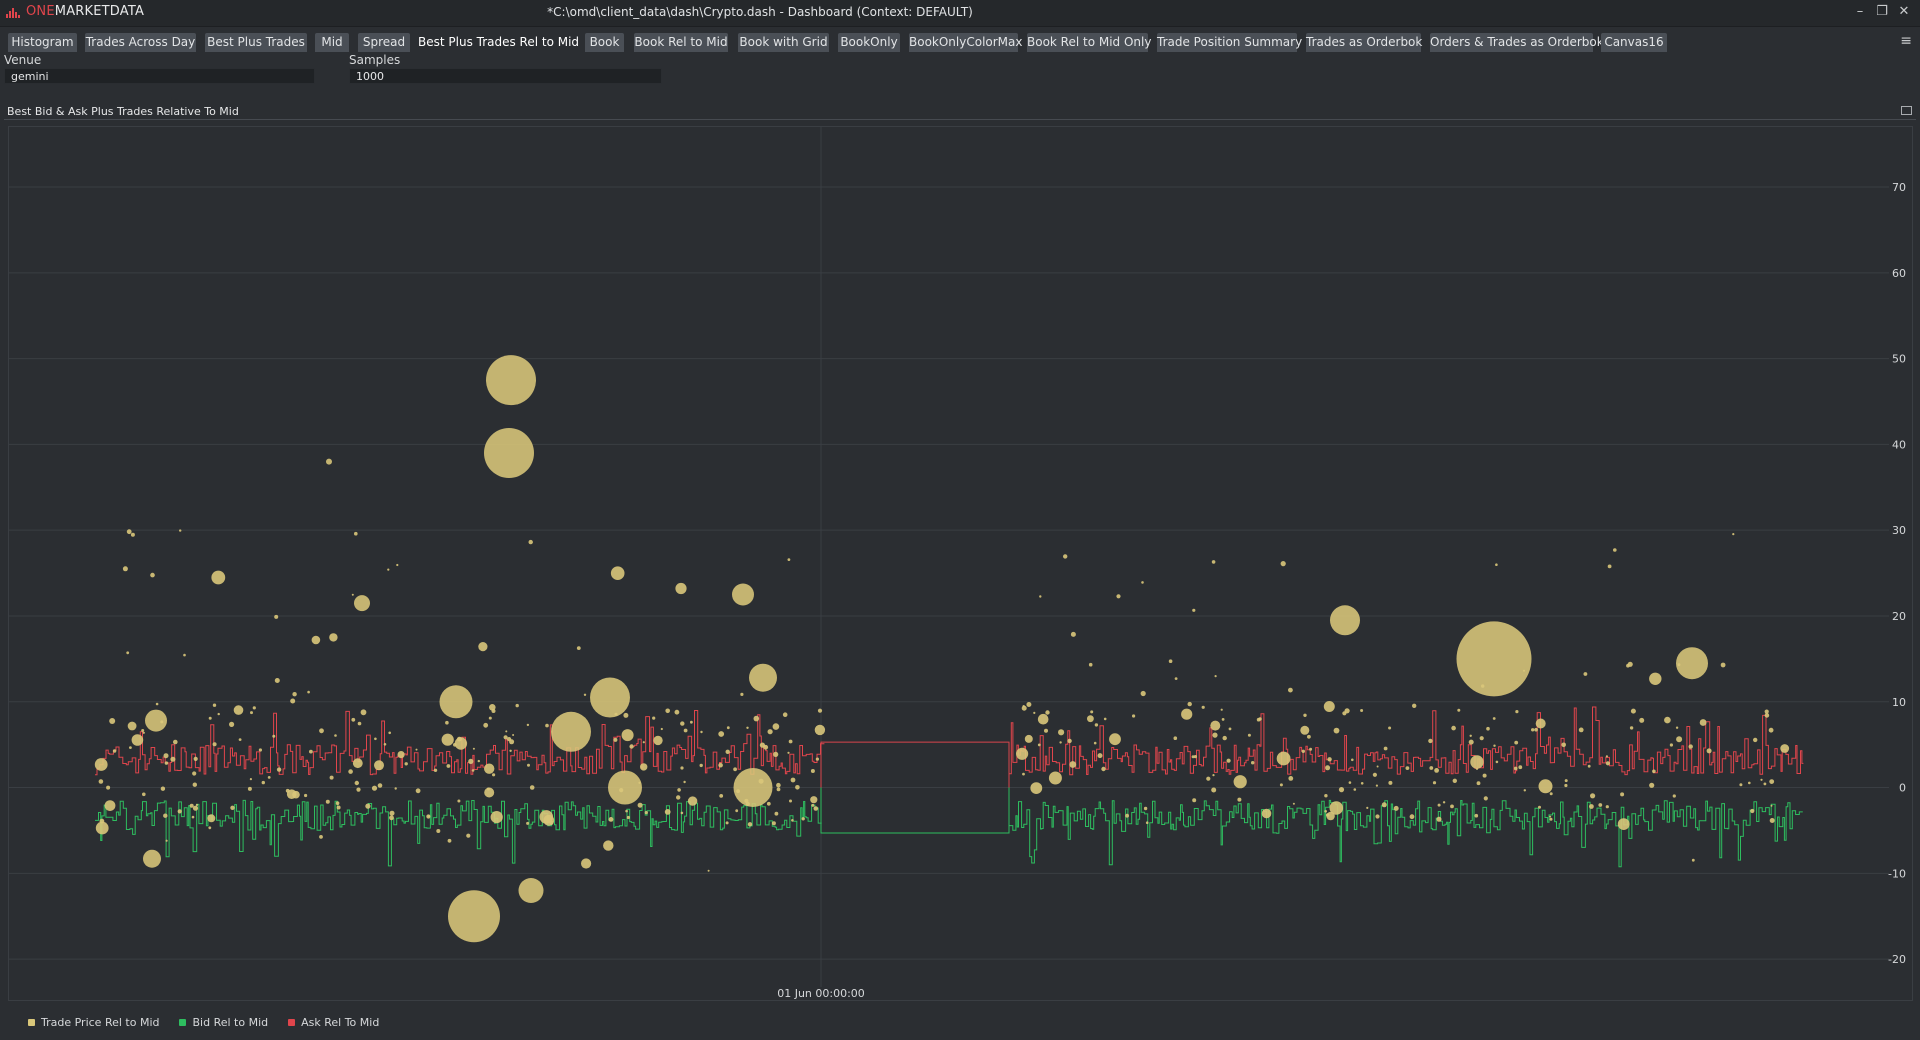 The width and height of the screenshot is (1920, 1040). I want to click on tab-trade-position-summary: Trade Position Summary, so click(1229, 42).